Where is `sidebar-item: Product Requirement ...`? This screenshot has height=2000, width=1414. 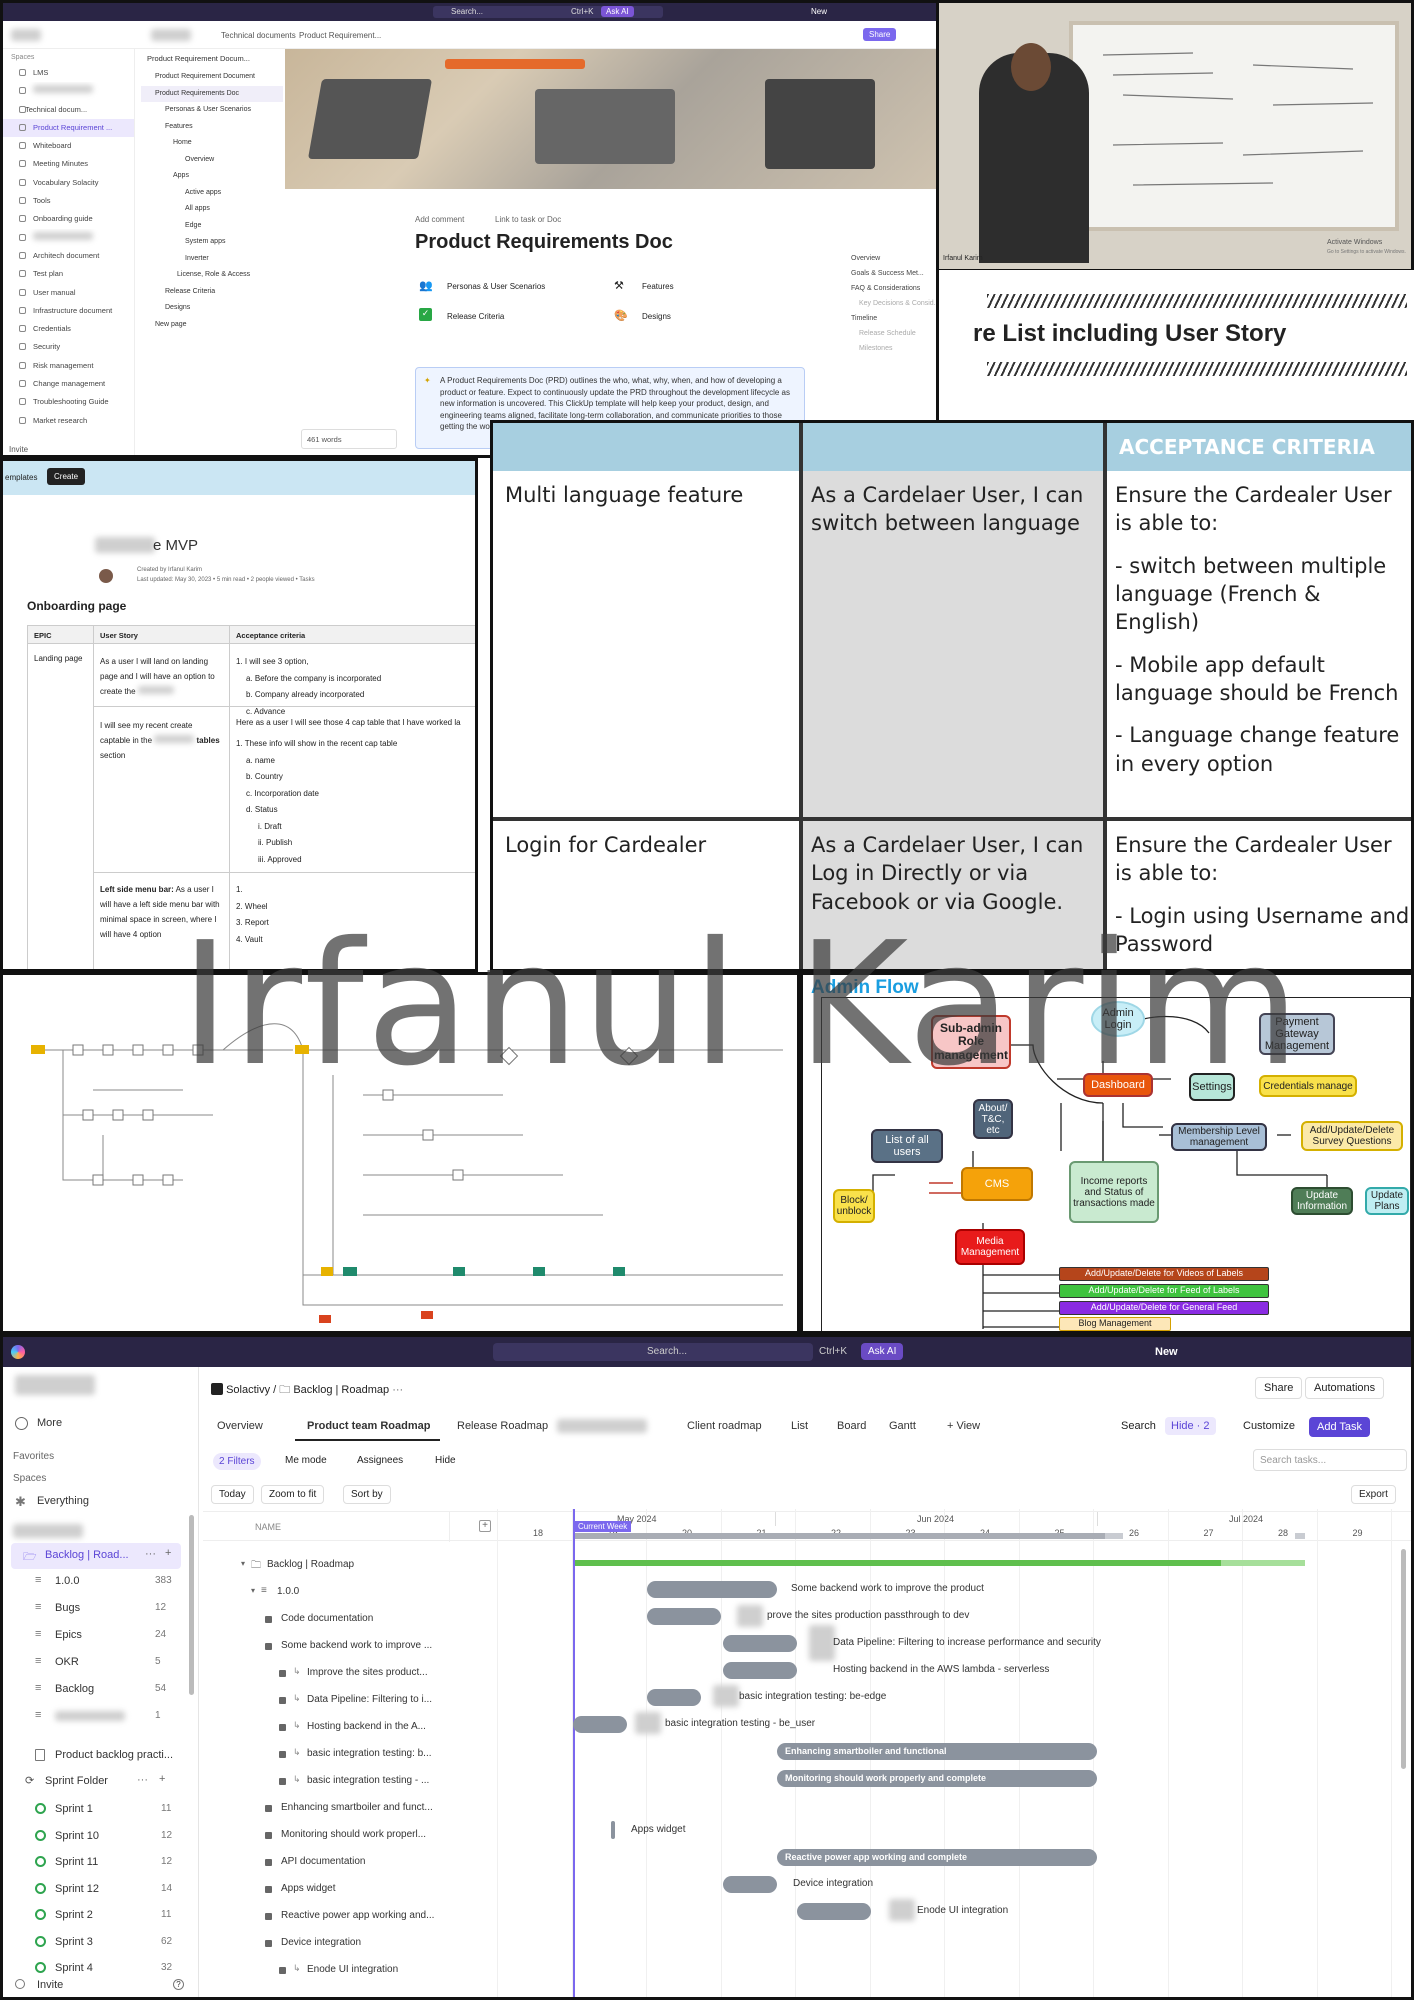
sidebar-item: Product Requirement ... is located at coordinates (68, 128).